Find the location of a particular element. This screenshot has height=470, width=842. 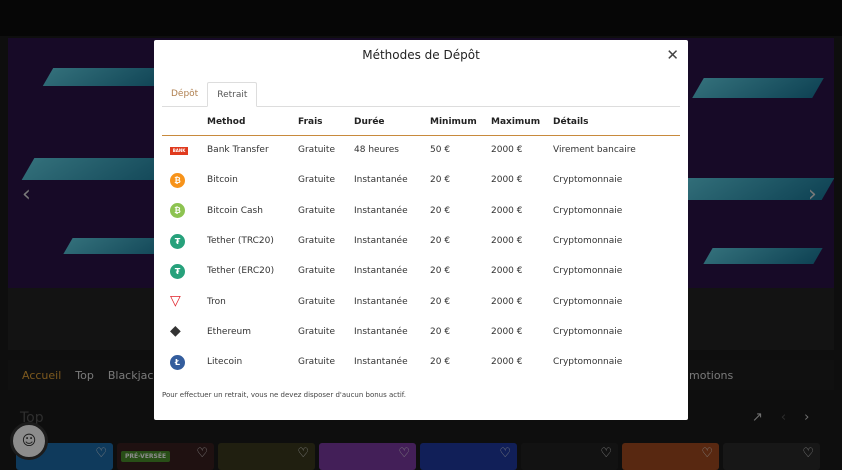

method-name: Tron is located at coordinates (216, 301).